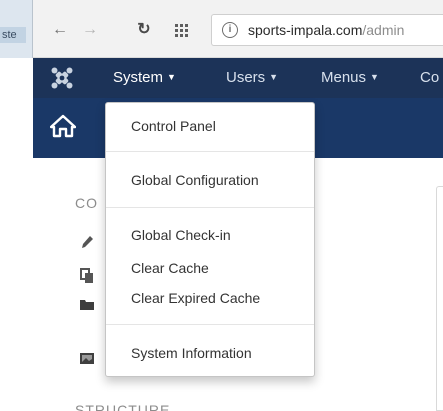 The height and width of the screenshot is (411, 443). What do you see at coordinates (138, 77) in the screenshot?
I see `menu-system-label: System` at bounding box center [138, 77].